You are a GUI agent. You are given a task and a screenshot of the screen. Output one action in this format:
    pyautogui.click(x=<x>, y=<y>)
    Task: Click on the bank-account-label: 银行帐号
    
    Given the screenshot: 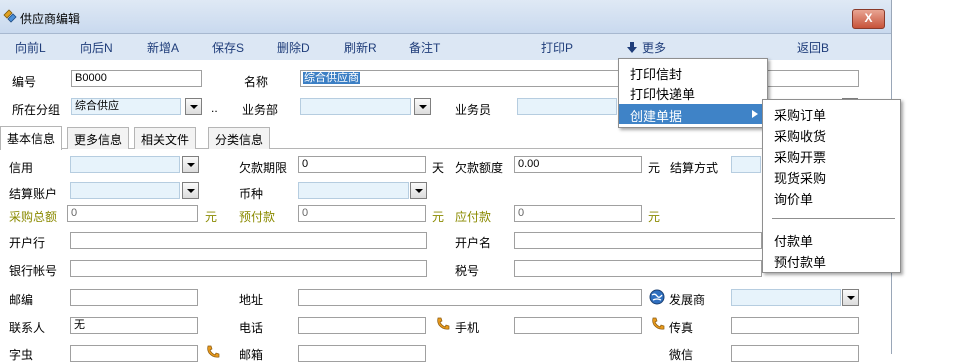 What is the action you would take?
    pyautogui.click(x=33, y=271)
    